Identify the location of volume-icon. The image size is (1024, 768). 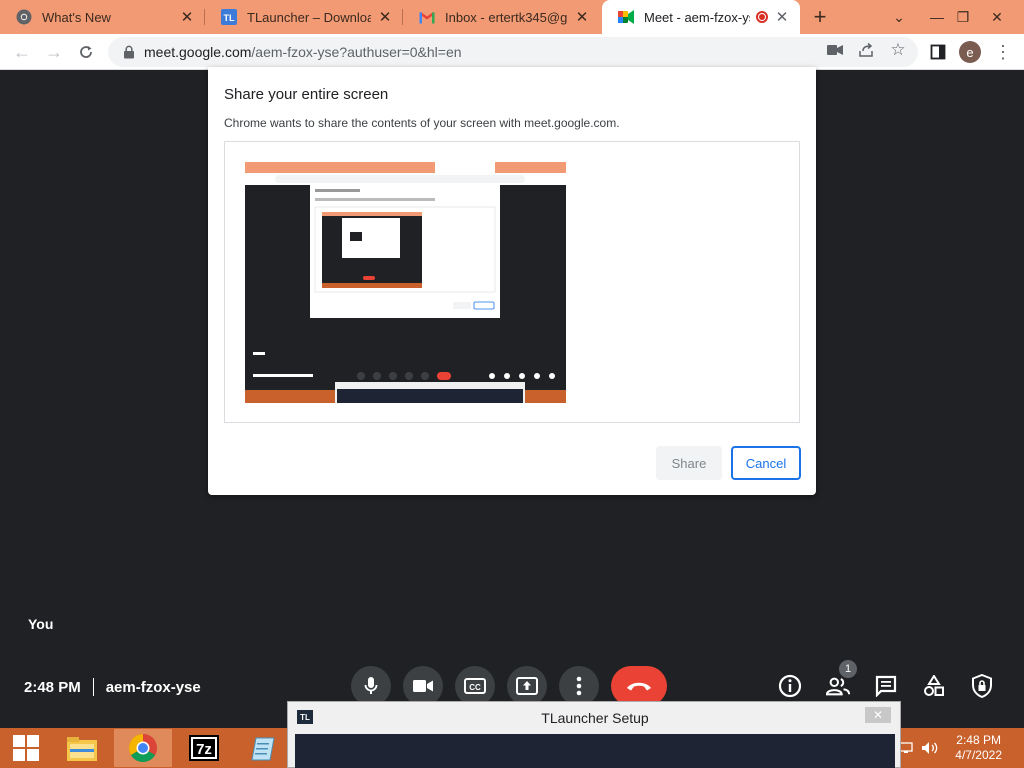
(930, 748).